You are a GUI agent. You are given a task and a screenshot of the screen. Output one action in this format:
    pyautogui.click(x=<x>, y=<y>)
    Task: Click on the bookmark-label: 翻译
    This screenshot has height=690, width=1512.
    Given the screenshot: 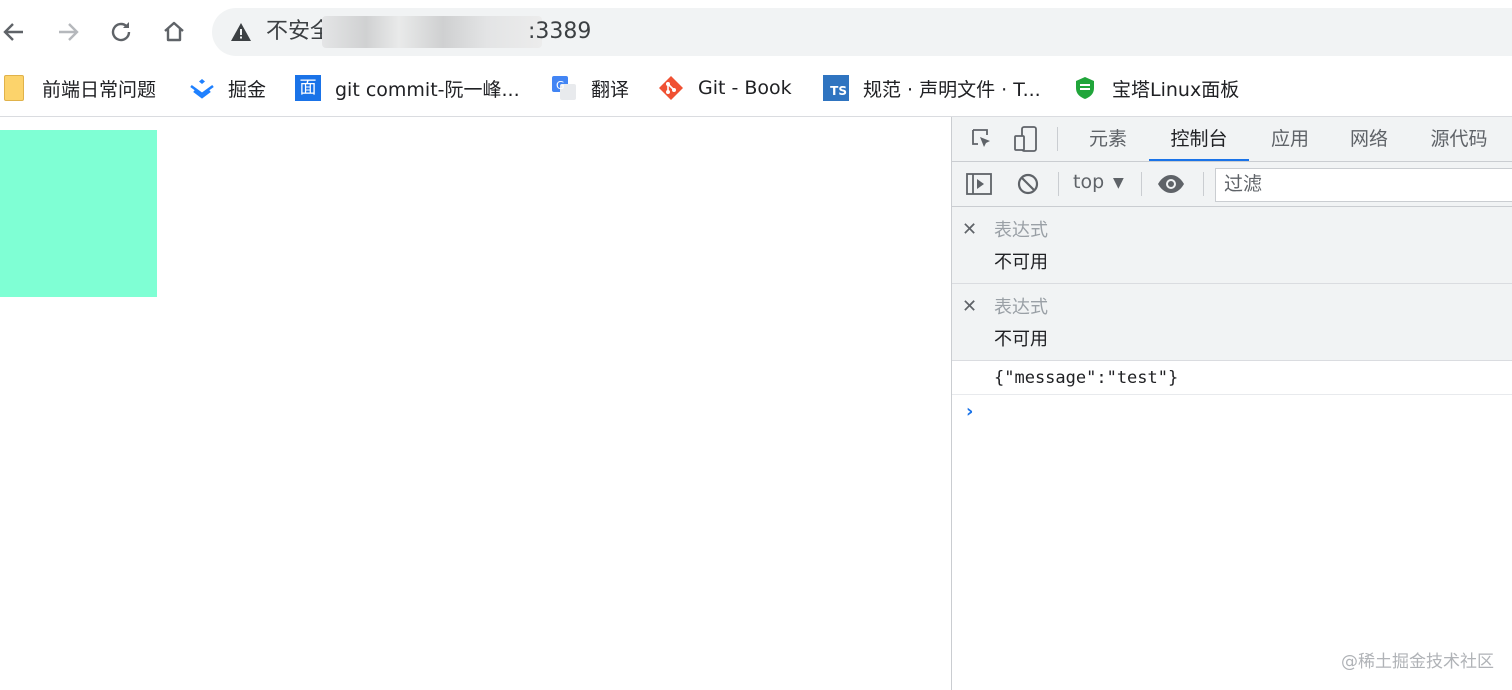 What is the action you would take?
    pyautogui.click(x=610, y=89)
    